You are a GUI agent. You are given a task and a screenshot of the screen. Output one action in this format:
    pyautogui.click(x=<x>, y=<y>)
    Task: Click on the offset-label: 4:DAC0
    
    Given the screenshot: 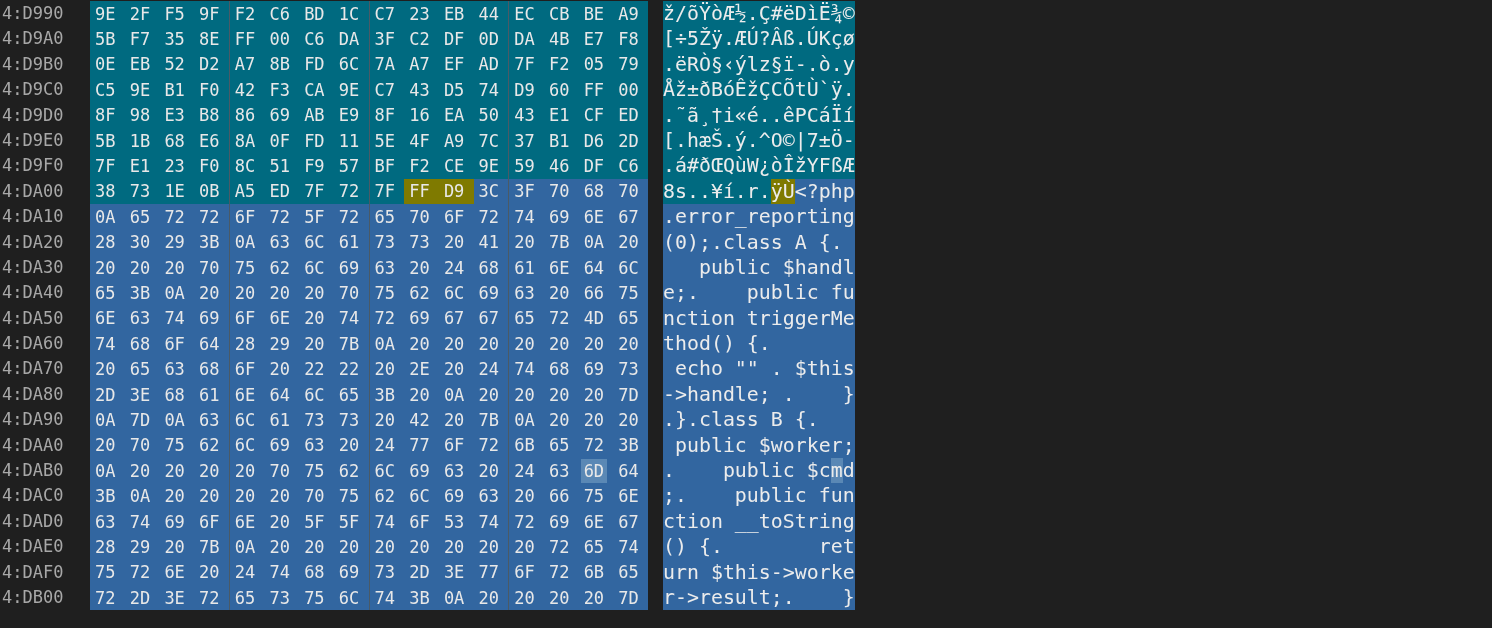 What is the action you would take?
    pyautogui.click(x=33, y=496)
    